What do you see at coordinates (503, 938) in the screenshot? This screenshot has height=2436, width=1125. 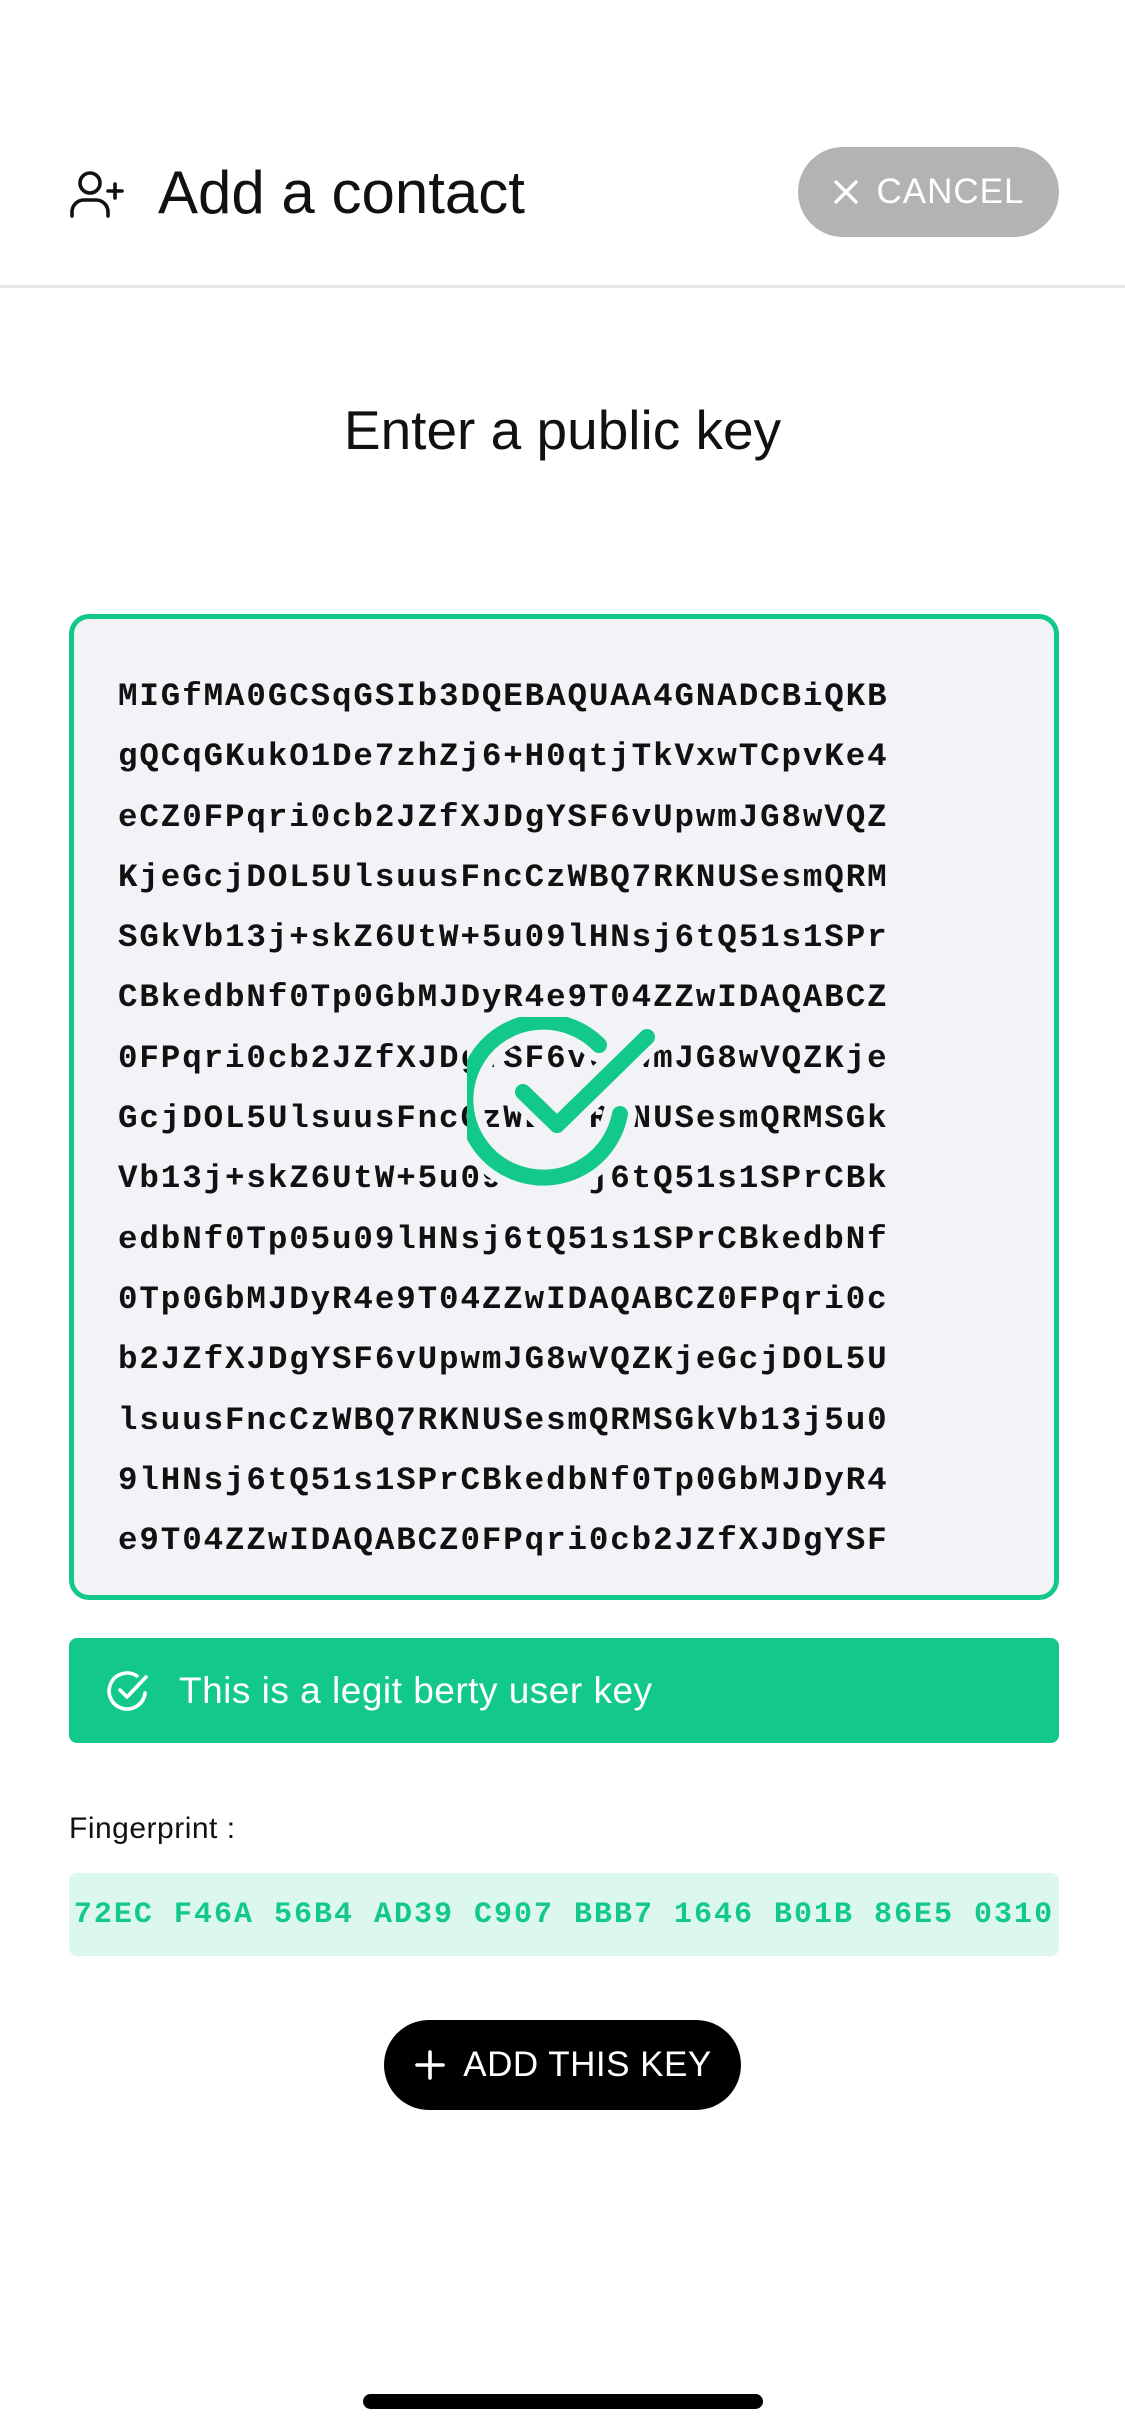 I see `key-line: SGkVb13j+skZ6UtW+5u09lHNsj6tQ51s1SPr` at bounding box center [503, 938].